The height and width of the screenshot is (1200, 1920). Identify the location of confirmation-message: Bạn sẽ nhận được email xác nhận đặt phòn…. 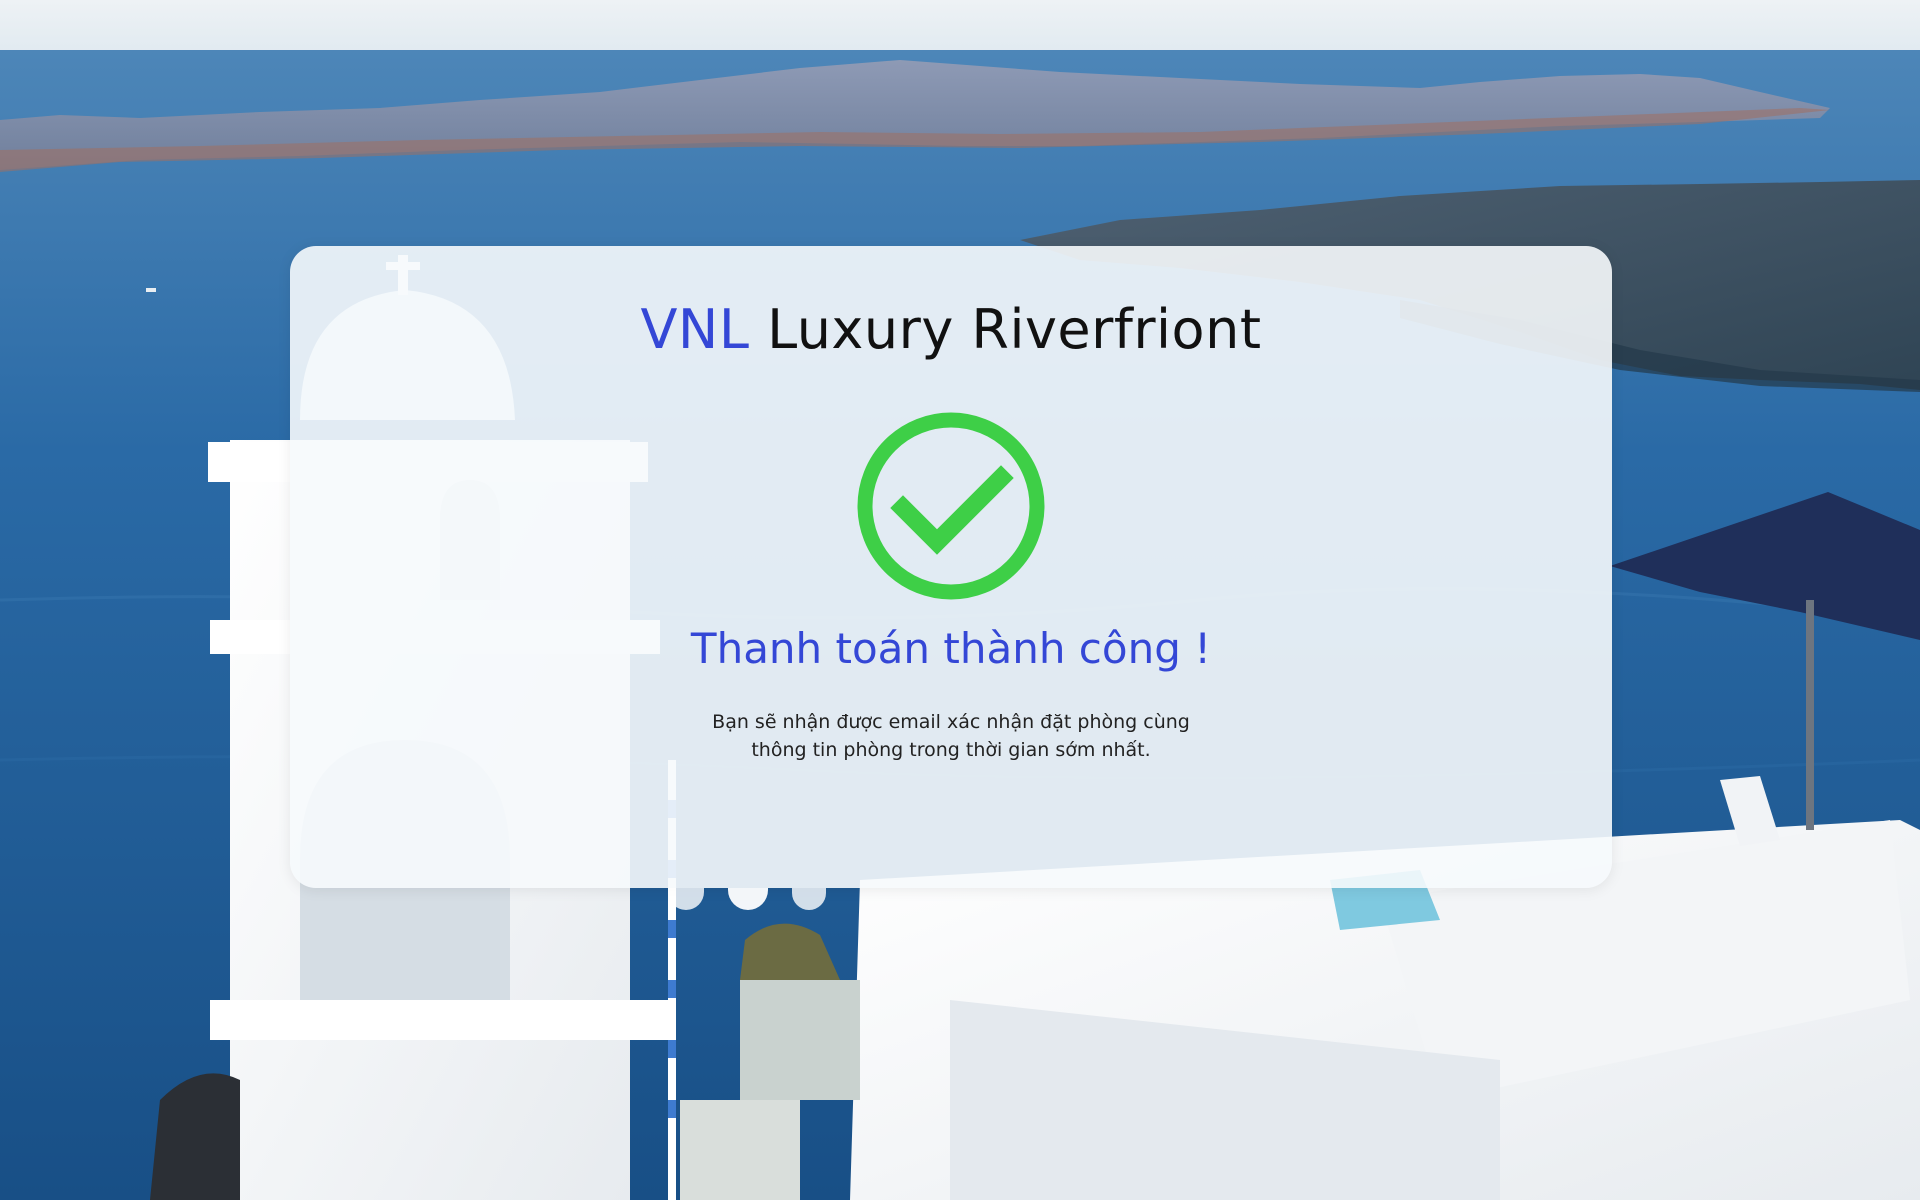
(951, 736).